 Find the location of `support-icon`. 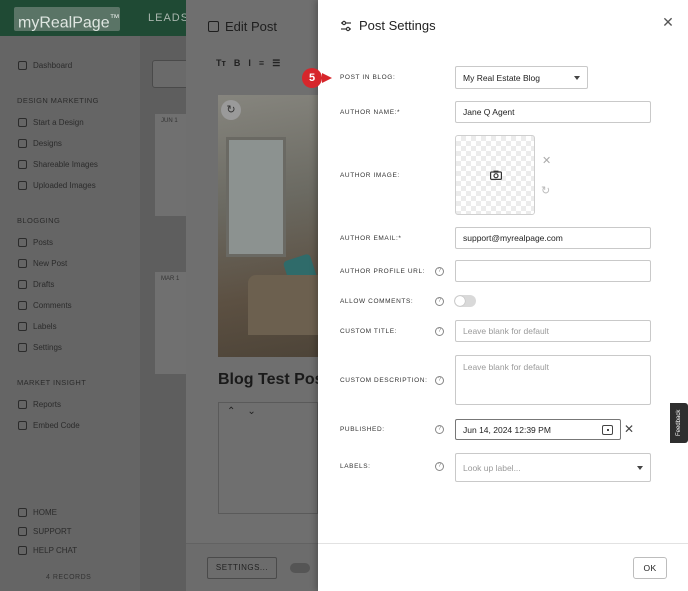

support-icon is located at coordinates (22, 531).